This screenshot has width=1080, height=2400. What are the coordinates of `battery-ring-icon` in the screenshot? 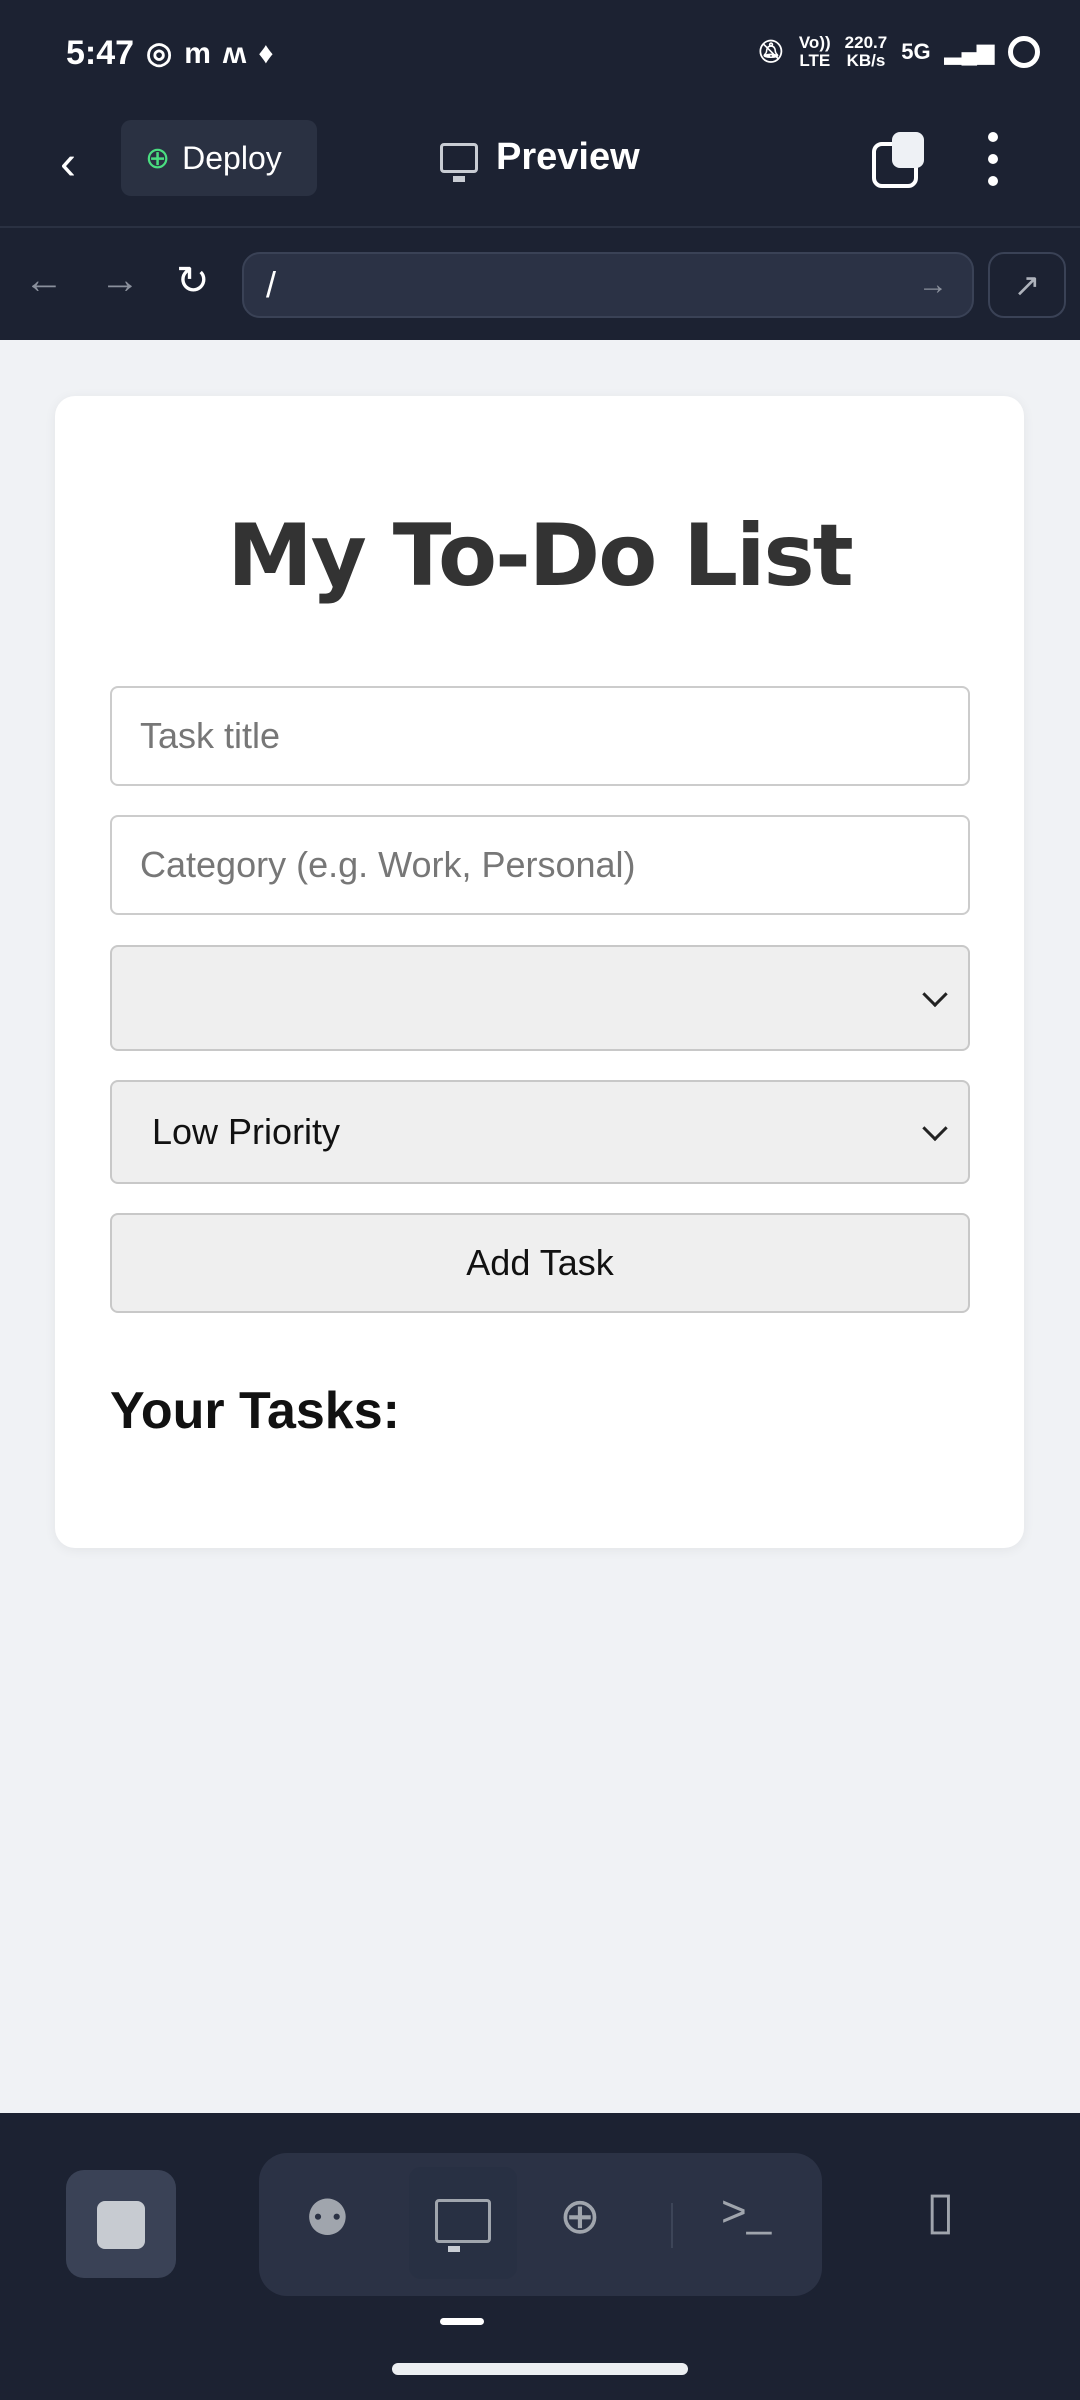 It's located at (1024, 52).